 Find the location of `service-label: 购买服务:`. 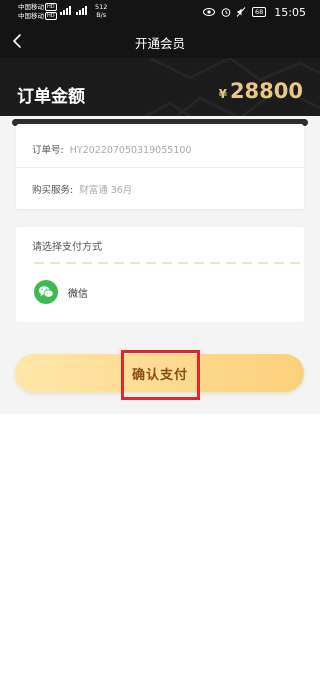

service-label: 购买服务: is located at coordinates (53, 190).